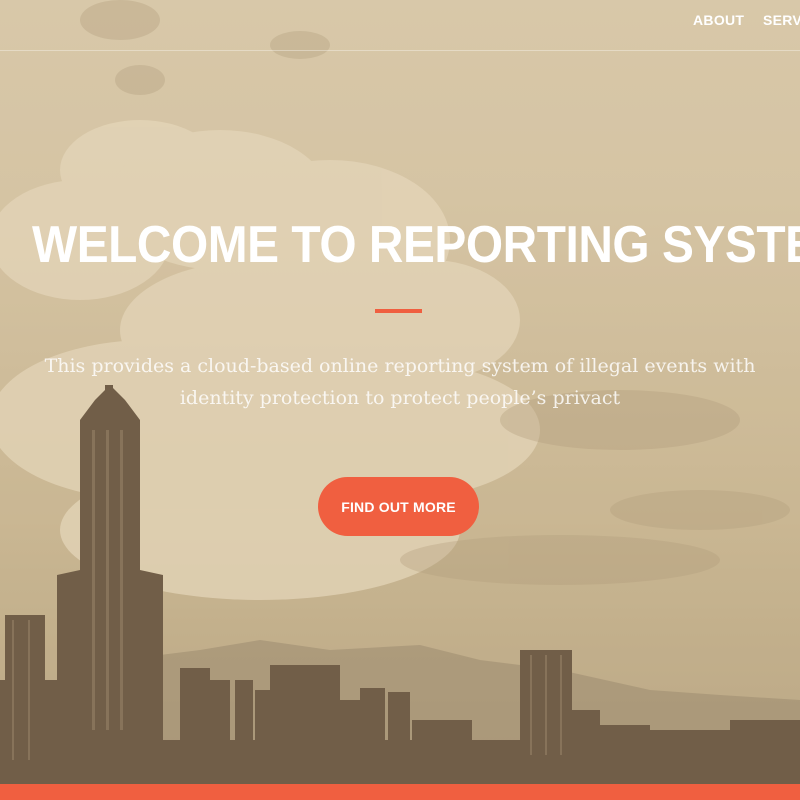  I want to click on hero-title: WELCOME TO REPORTING SYSTEM, so click(416, 245).